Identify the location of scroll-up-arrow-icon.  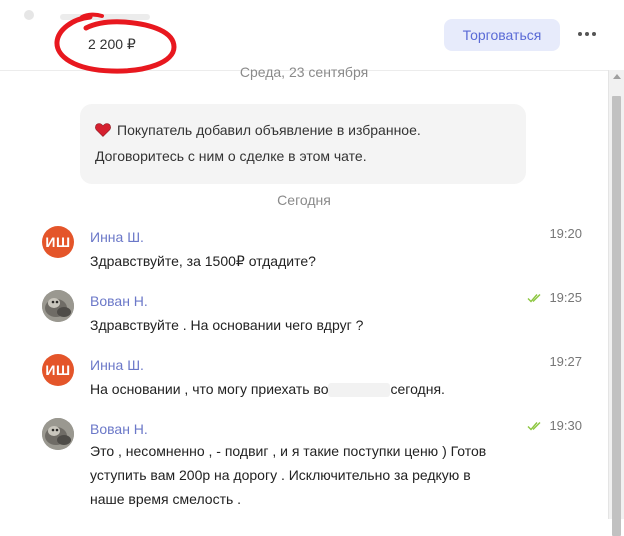
(617, 76).